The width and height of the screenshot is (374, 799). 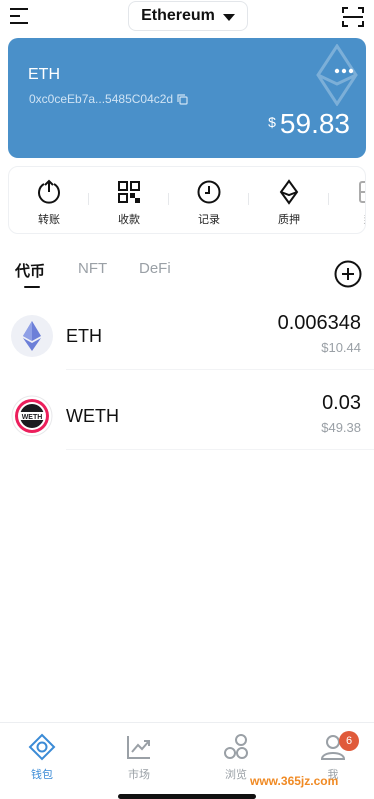 What do you see at coordinates (49, 220) in the screenshot?
I see `action-label: 转账` at bounding box center [49, 220].